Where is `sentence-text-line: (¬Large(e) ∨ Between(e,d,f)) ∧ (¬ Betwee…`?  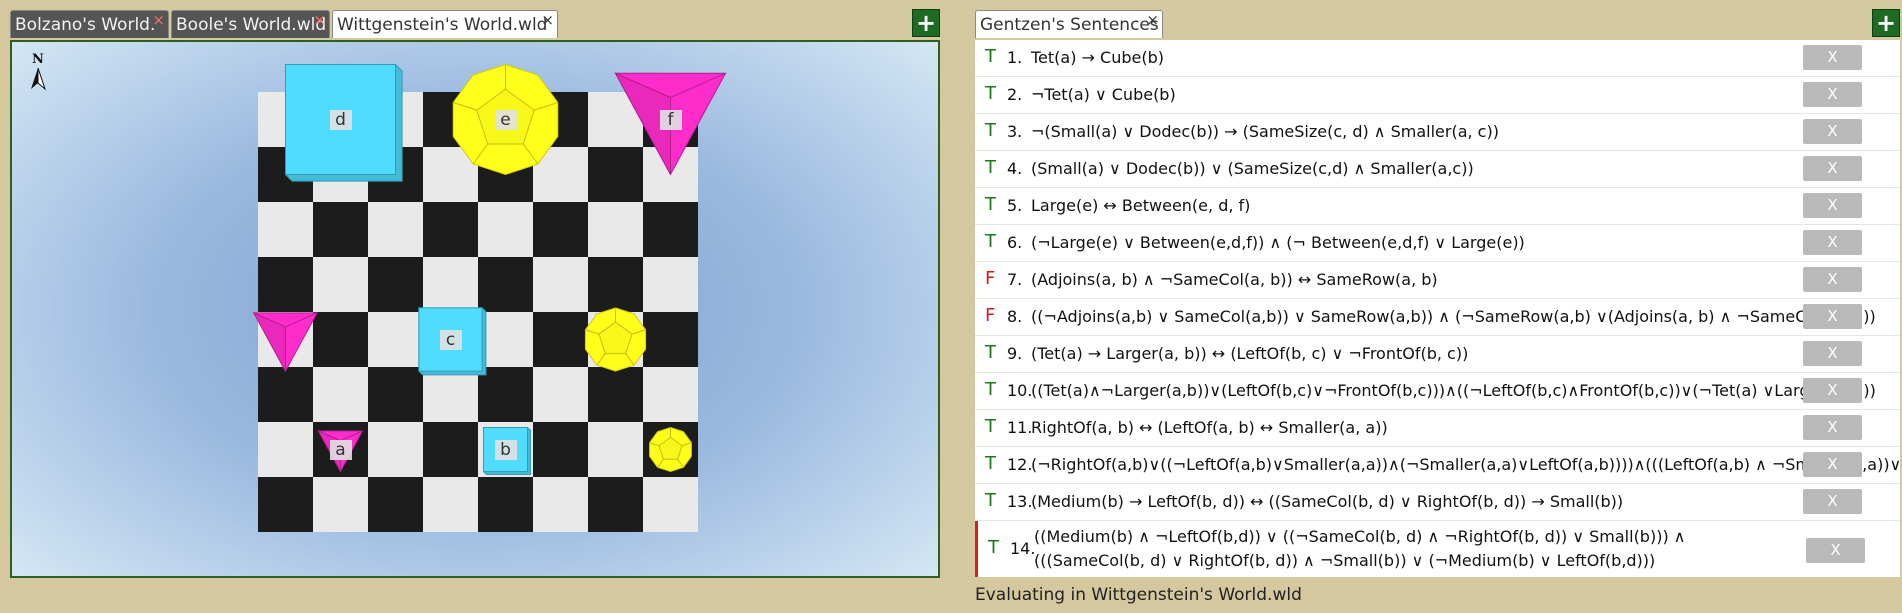 sentence-text-line: (¬Large(e) ∨ Between(e,d,f)) ∧ (¬ Betwee… is located at coordinates (1278, 242).